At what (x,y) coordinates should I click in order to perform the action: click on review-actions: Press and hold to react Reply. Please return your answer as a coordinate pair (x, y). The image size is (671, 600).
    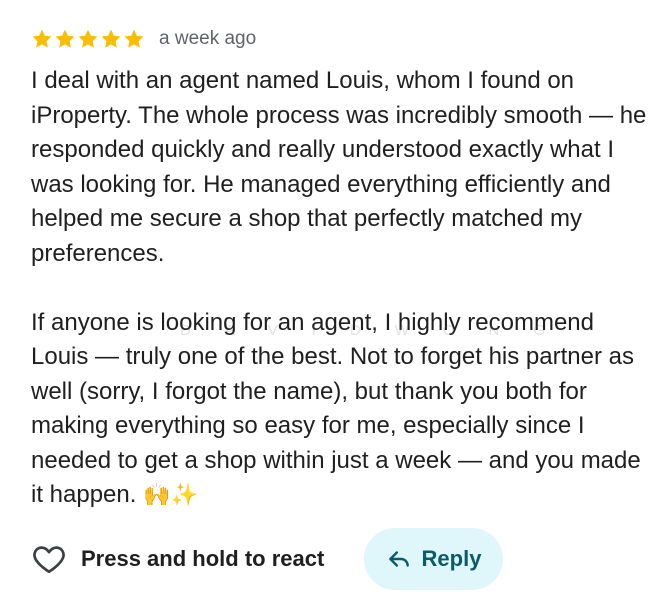
    Looking at the image, I should click on (341, 559).